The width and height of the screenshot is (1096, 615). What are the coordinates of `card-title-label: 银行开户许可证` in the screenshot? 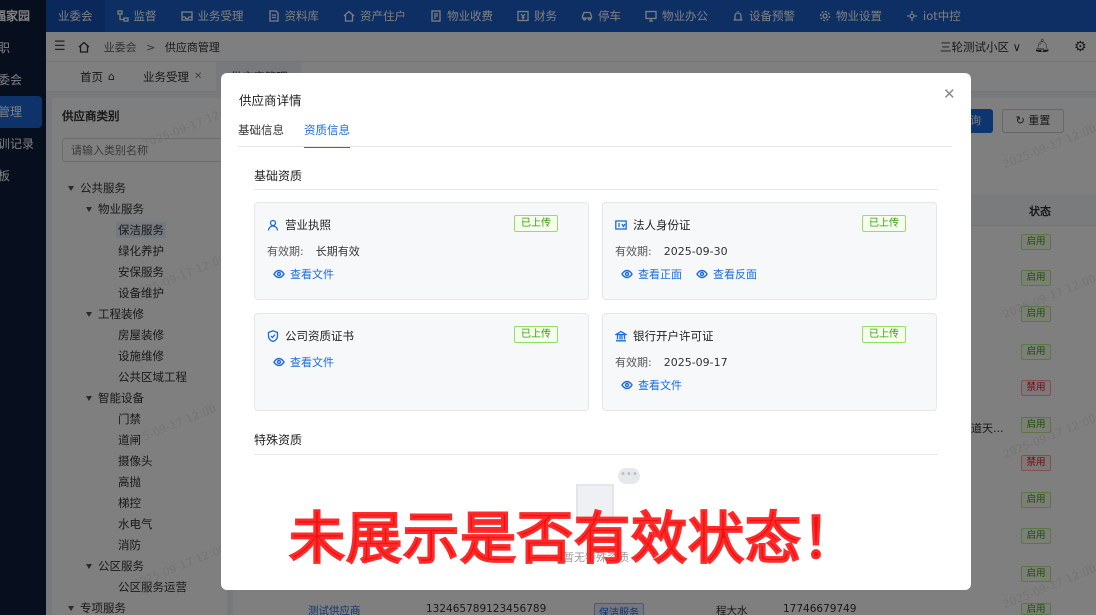 It's located at (673, 336).